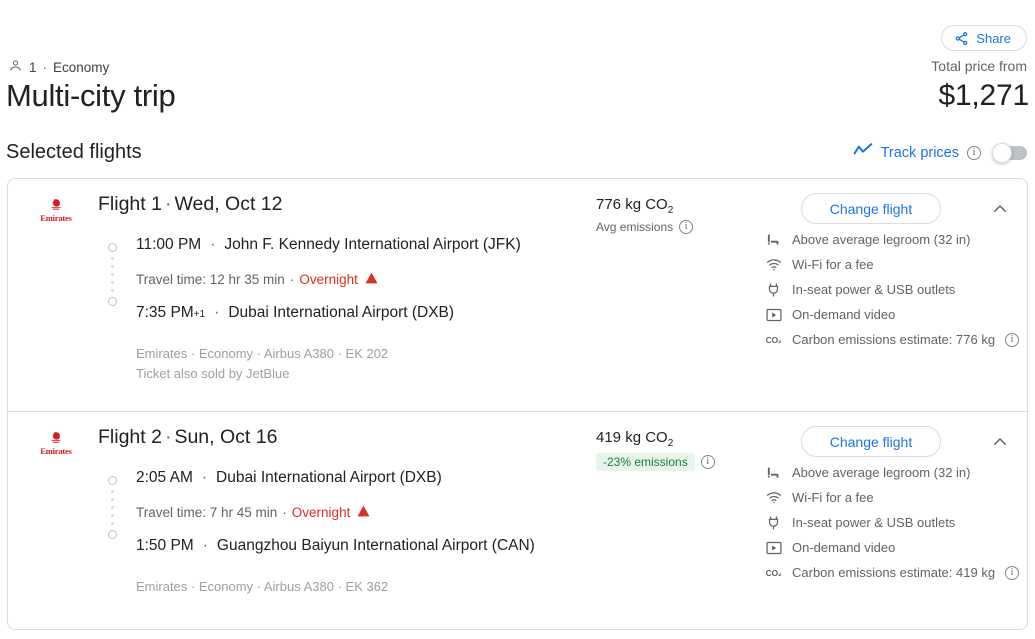 This screenshot has height=639, width=1035. I want to click on toggle-knob, so click(1002, 152).